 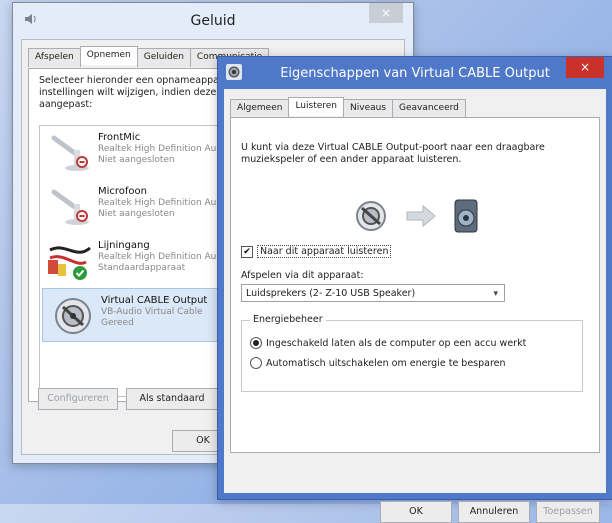 What do you see at coordinates (54, 57) in the screenshot?
I see `tab-afspelen: Afspelen` at bounding box center [54, 57].